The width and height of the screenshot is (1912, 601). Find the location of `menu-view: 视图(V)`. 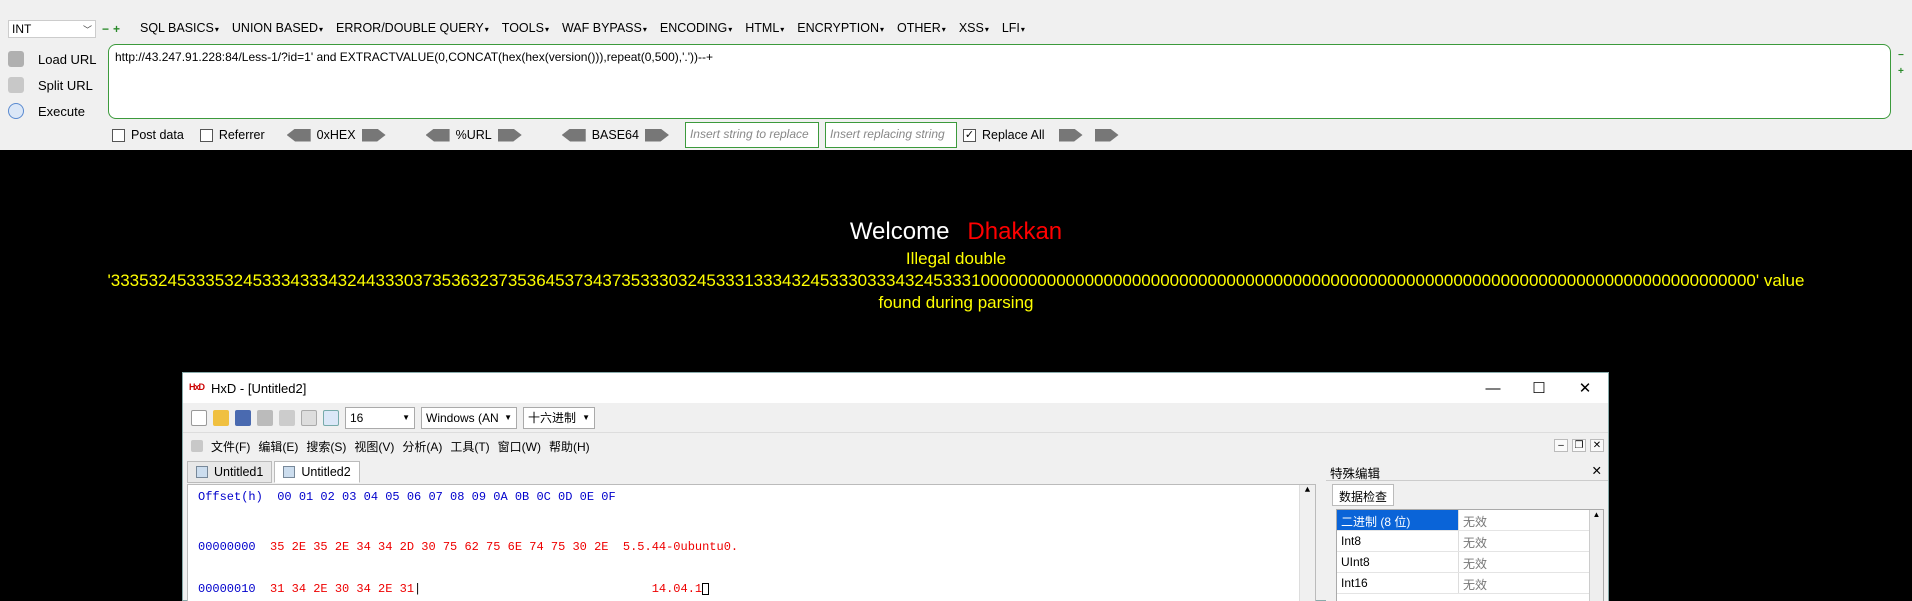

menu-view: 视图(V) is located at coordinates (374, 446).